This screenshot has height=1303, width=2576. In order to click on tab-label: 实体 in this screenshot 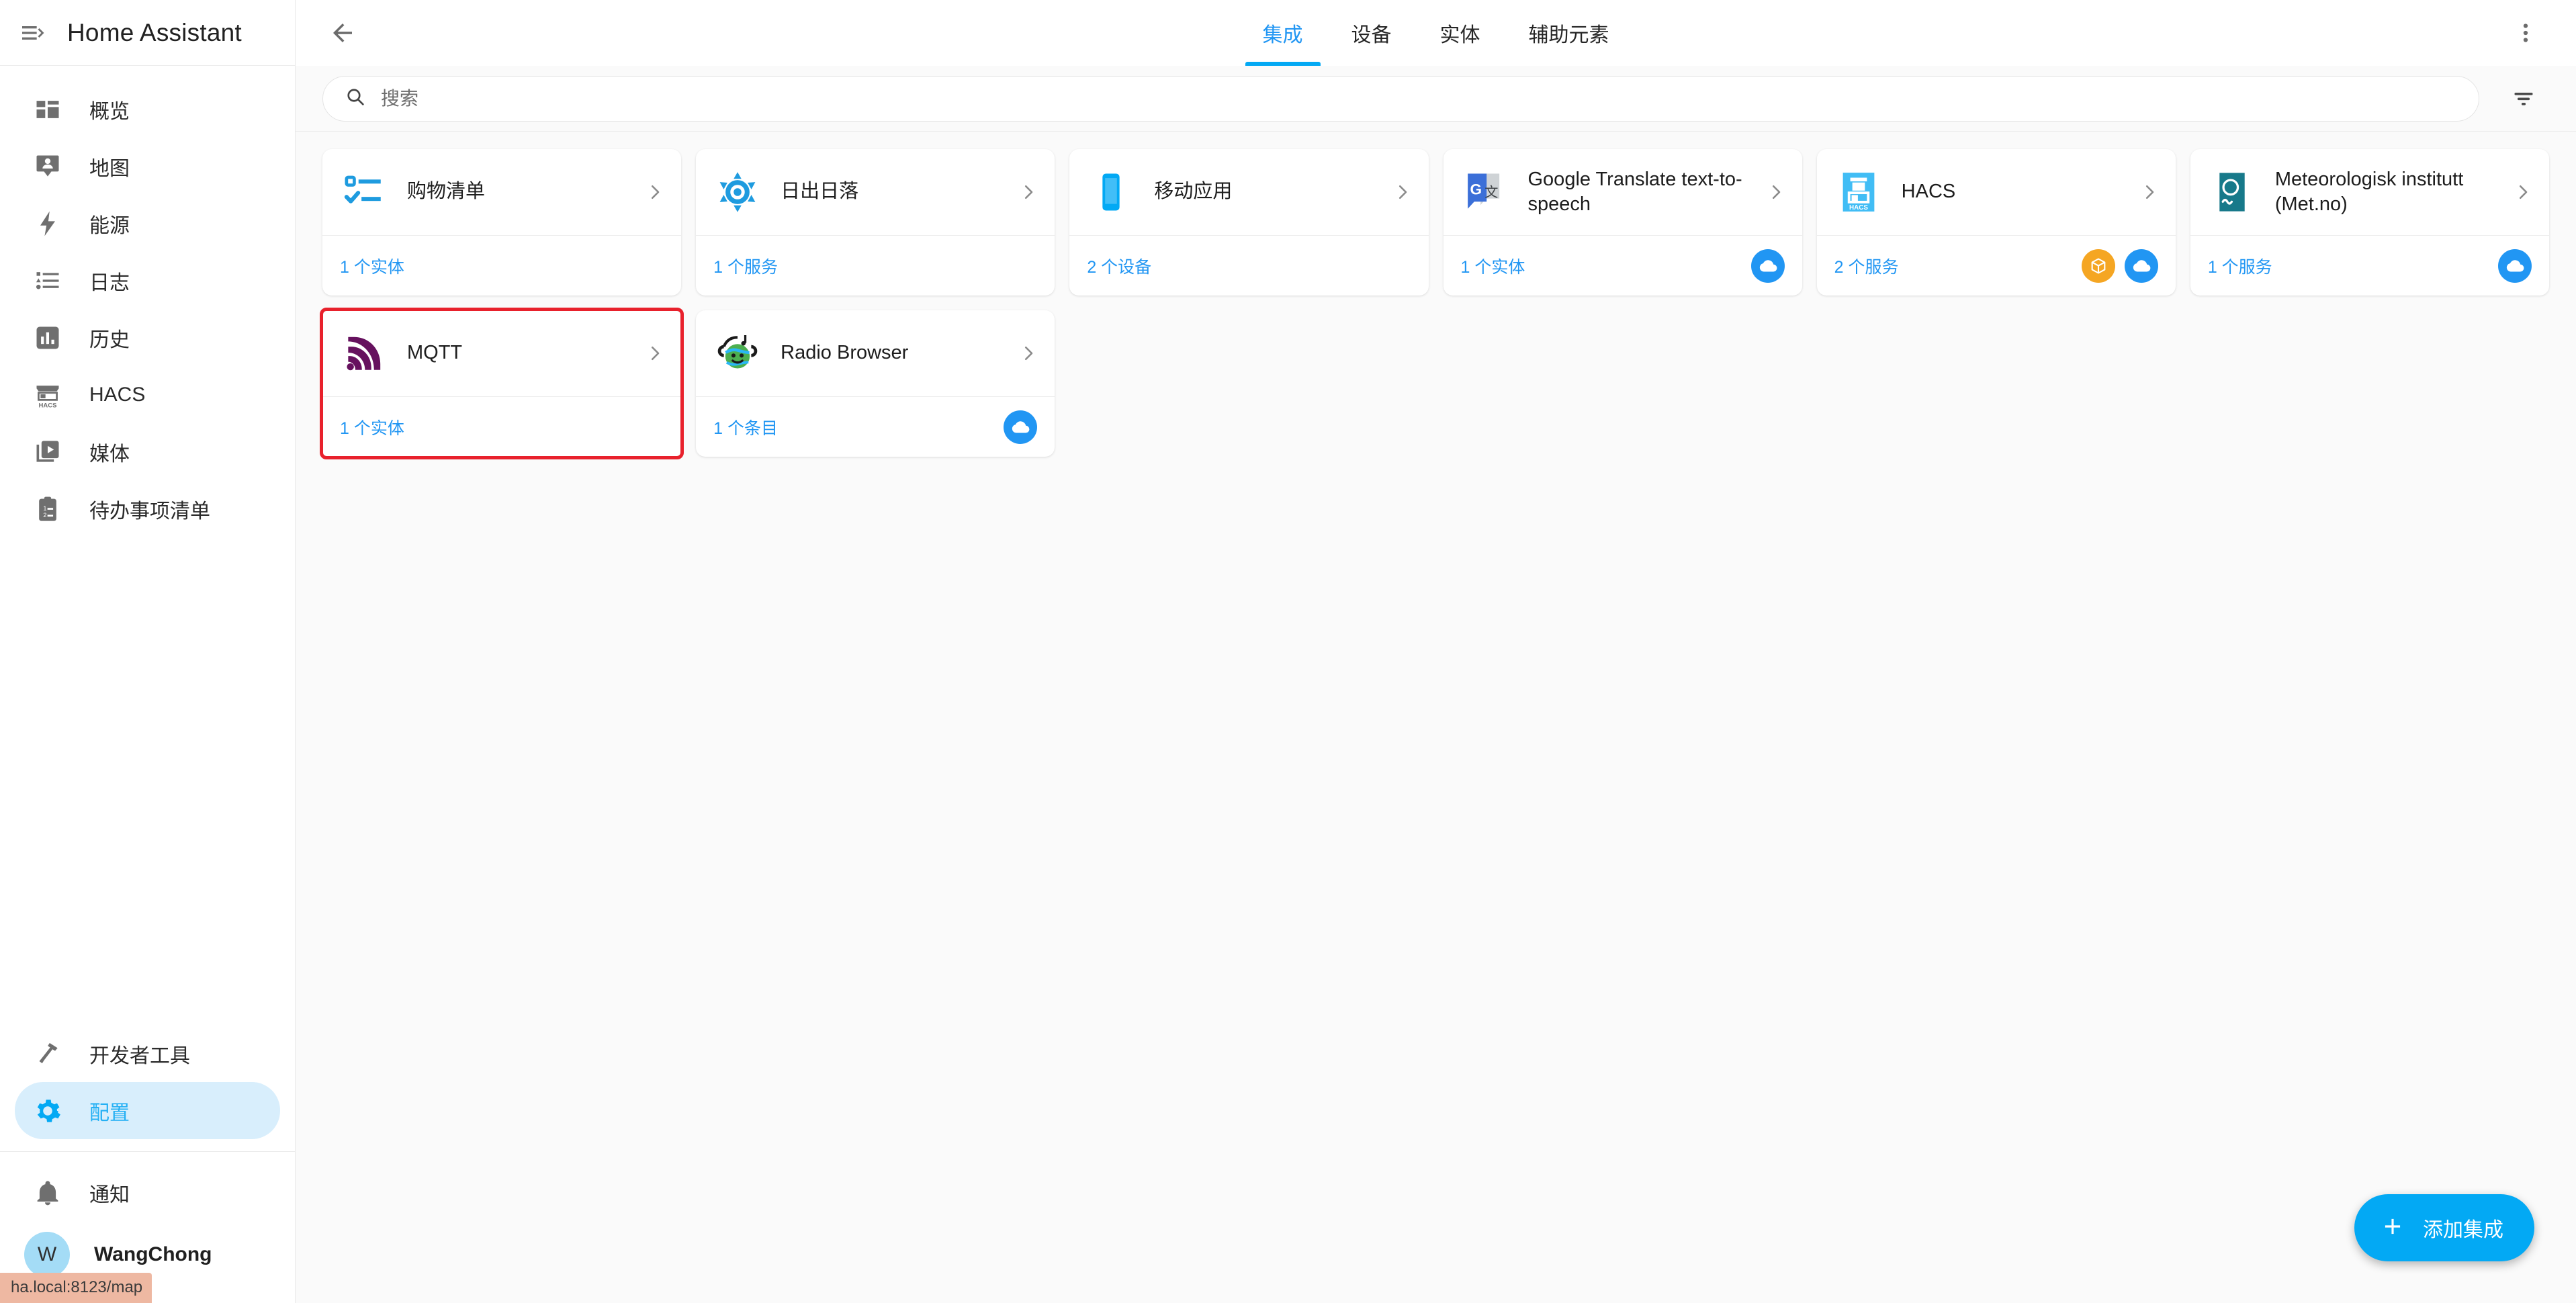, I will do `click(1460, 35)`.